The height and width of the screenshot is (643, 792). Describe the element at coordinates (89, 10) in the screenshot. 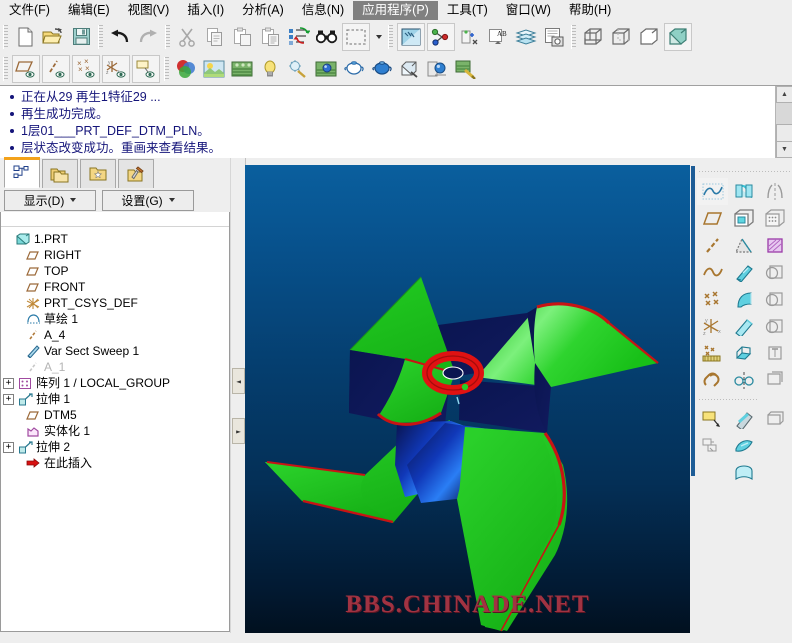

I see `menu-edit: 编辑(E)` at that location.